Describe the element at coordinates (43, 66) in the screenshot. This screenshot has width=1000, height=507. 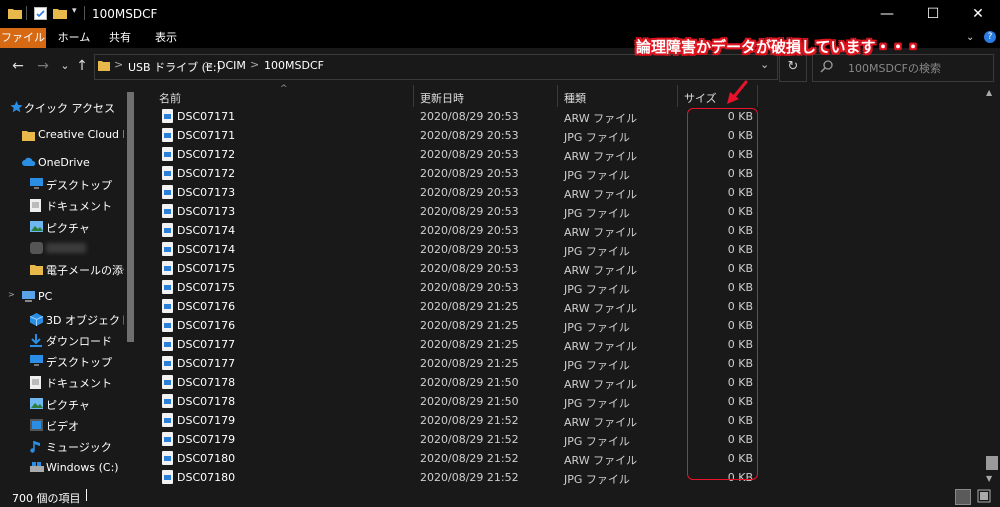
I see `forward-button: →` at that location.